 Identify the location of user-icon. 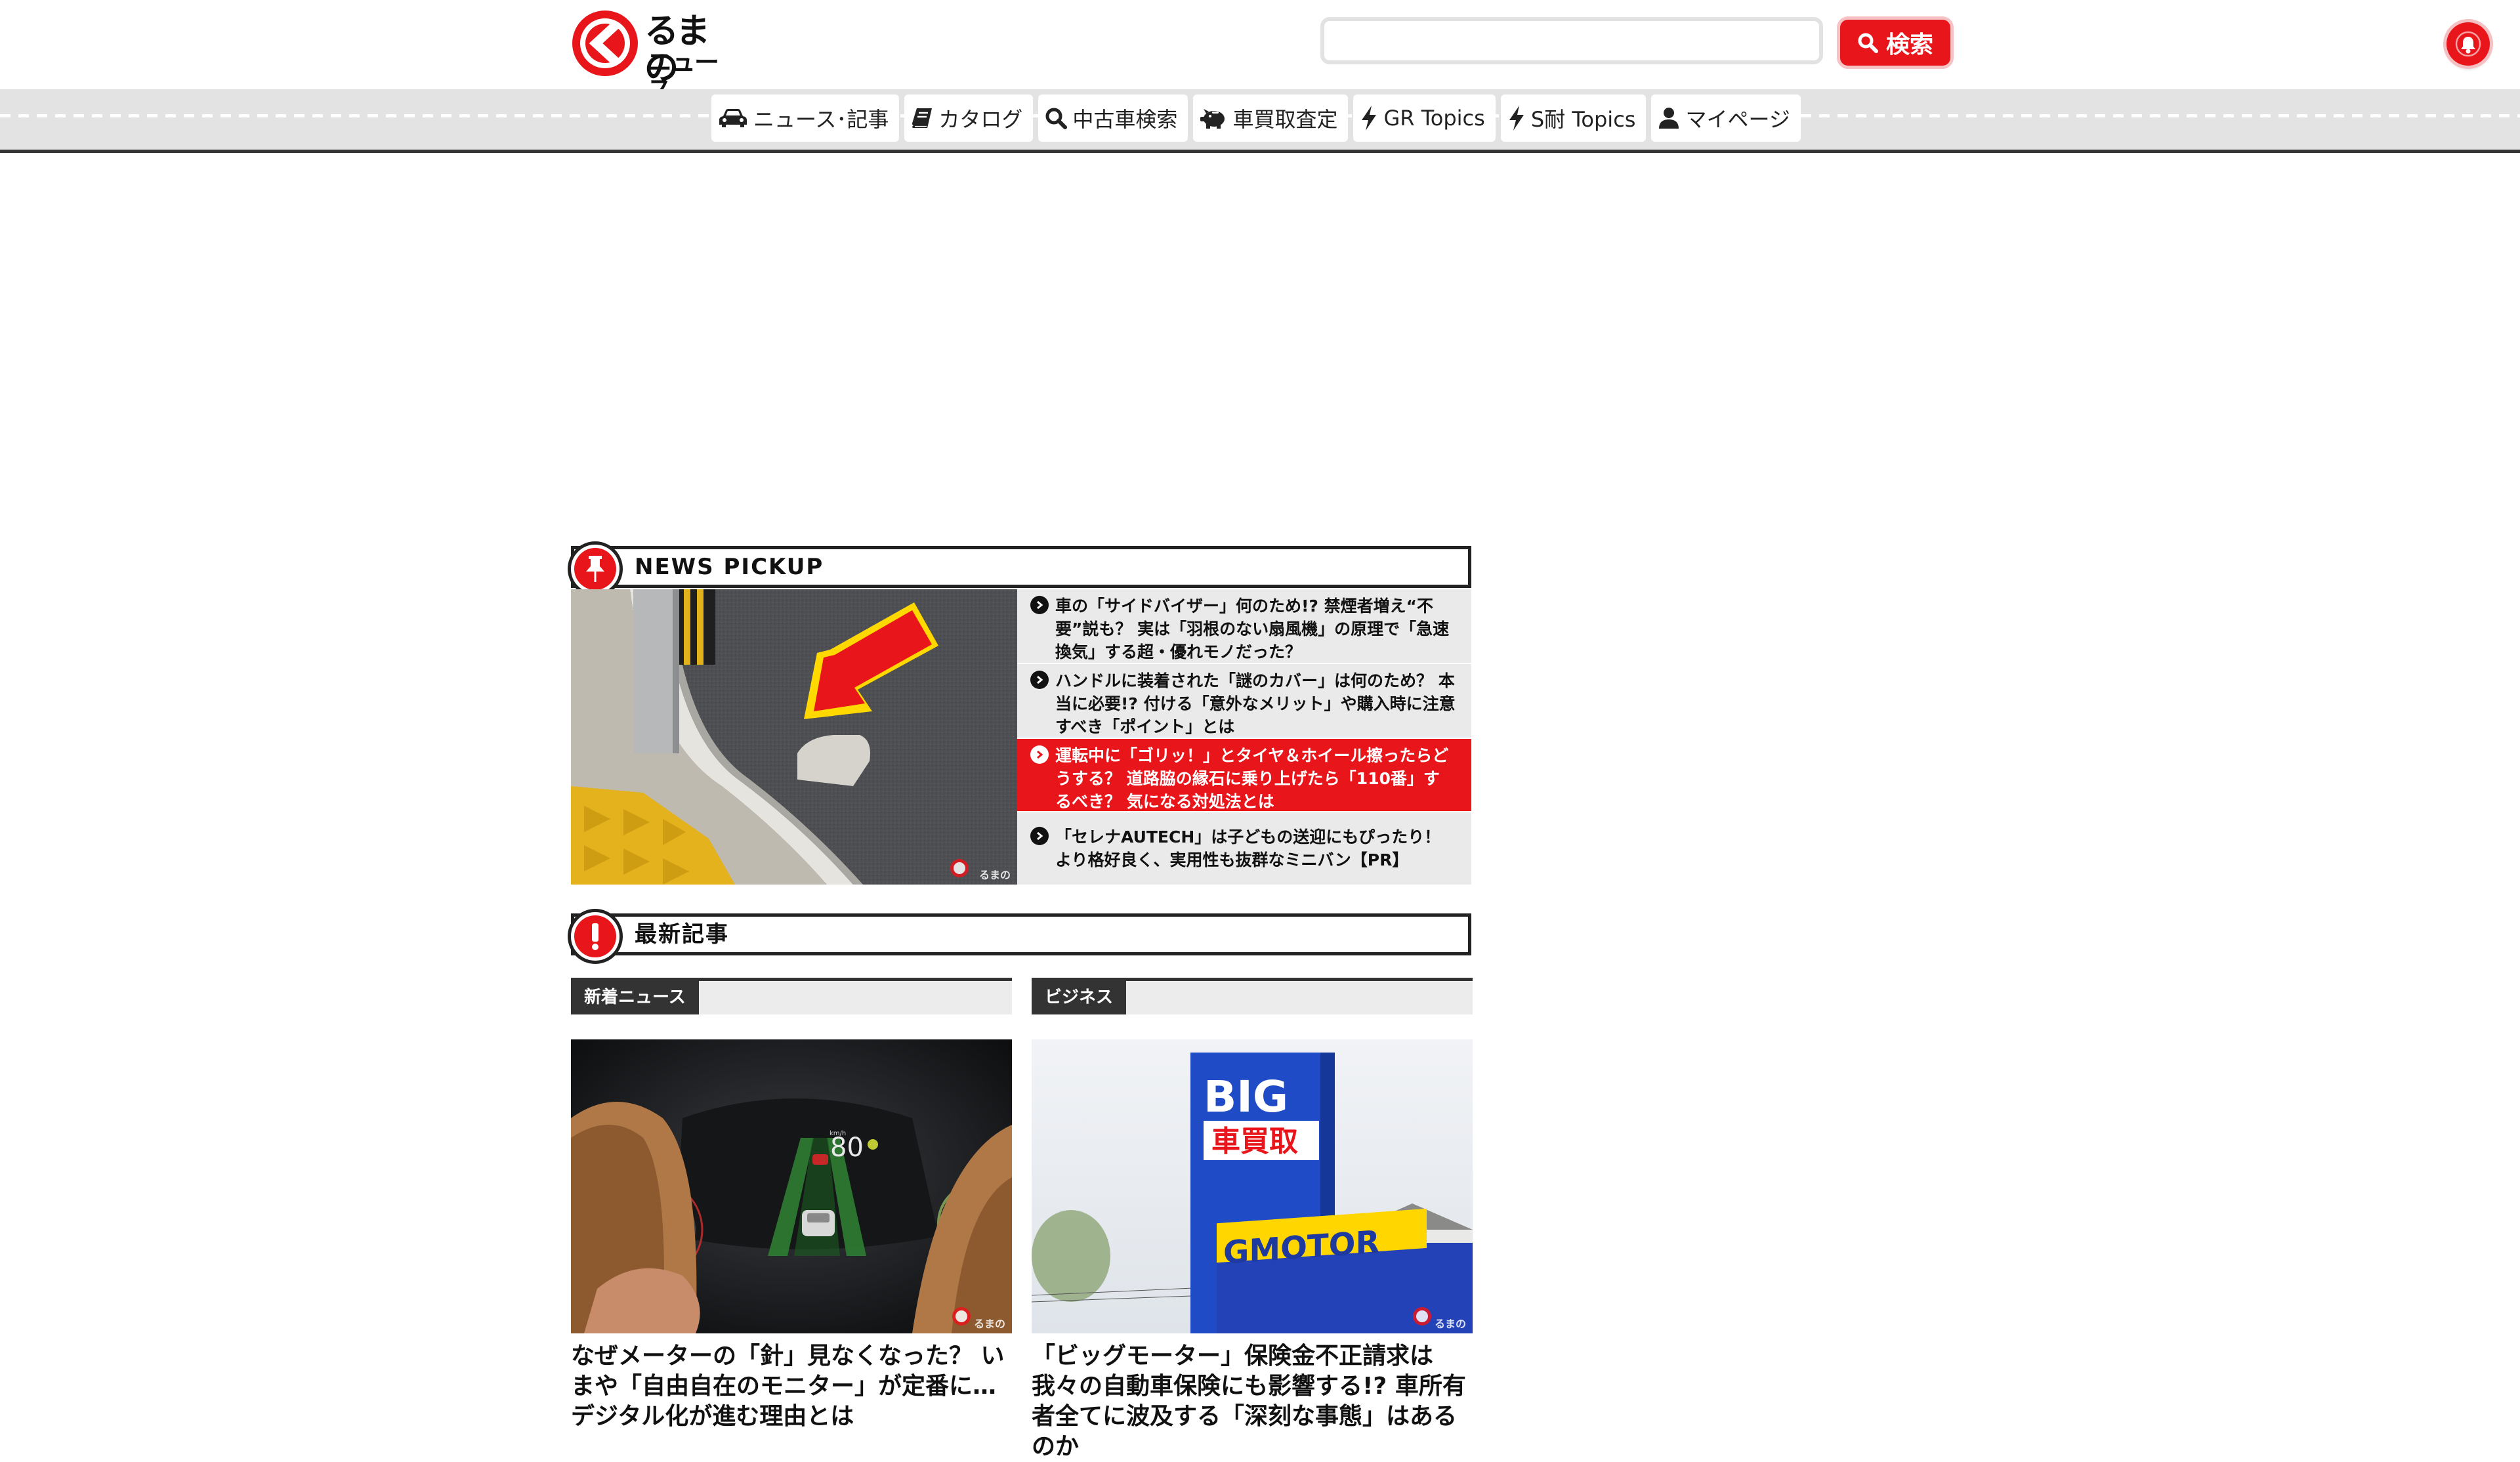
(1669, 118).